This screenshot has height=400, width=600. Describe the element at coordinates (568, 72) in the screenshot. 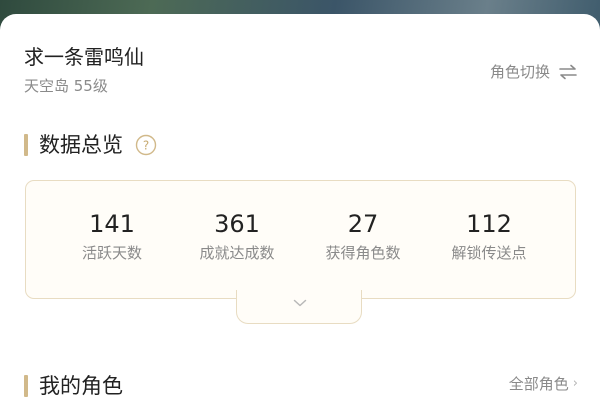

I see `swap-arrows-icon` at that location.